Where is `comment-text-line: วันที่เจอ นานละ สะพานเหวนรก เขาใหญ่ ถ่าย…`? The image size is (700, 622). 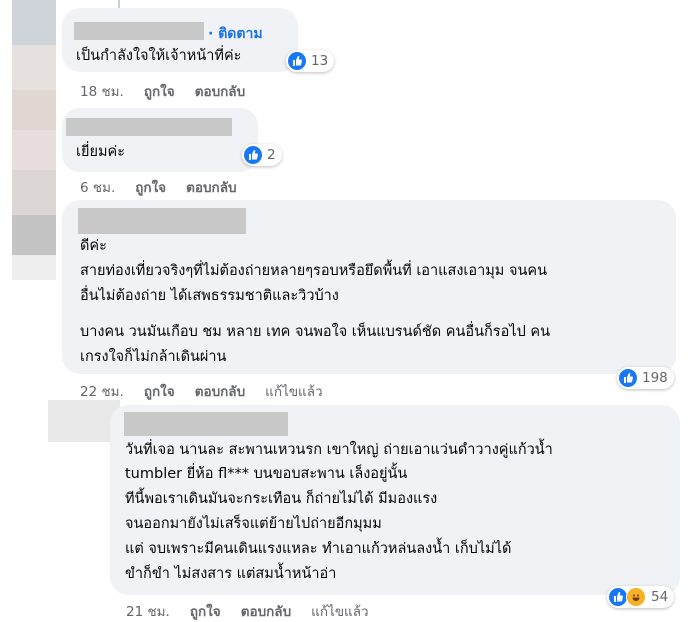
comment-text-line: วันที่เจอ นานละ สะพานเหวนรก เขาใหญ่ ถ่าย… is located at coordinates (339, 450).